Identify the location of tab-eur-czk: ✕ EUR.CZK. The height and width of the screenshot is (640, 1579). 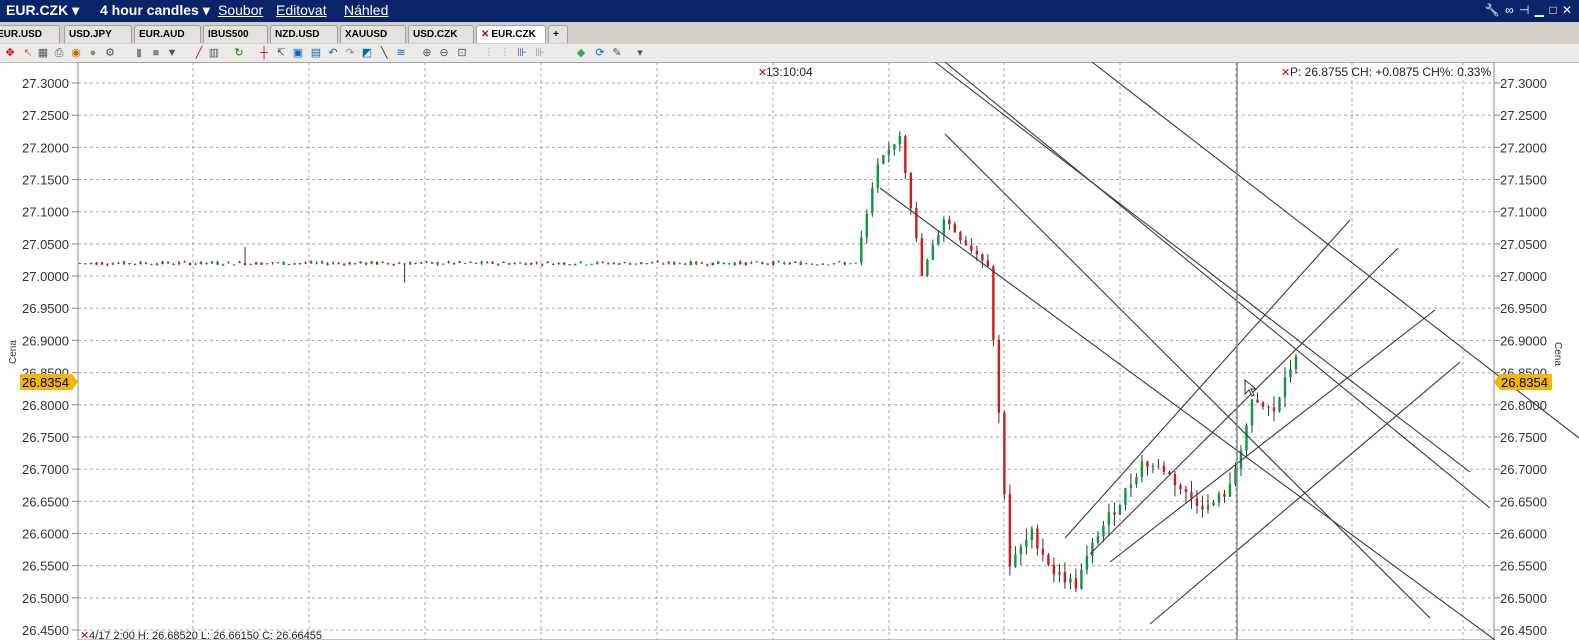
(511, 34).